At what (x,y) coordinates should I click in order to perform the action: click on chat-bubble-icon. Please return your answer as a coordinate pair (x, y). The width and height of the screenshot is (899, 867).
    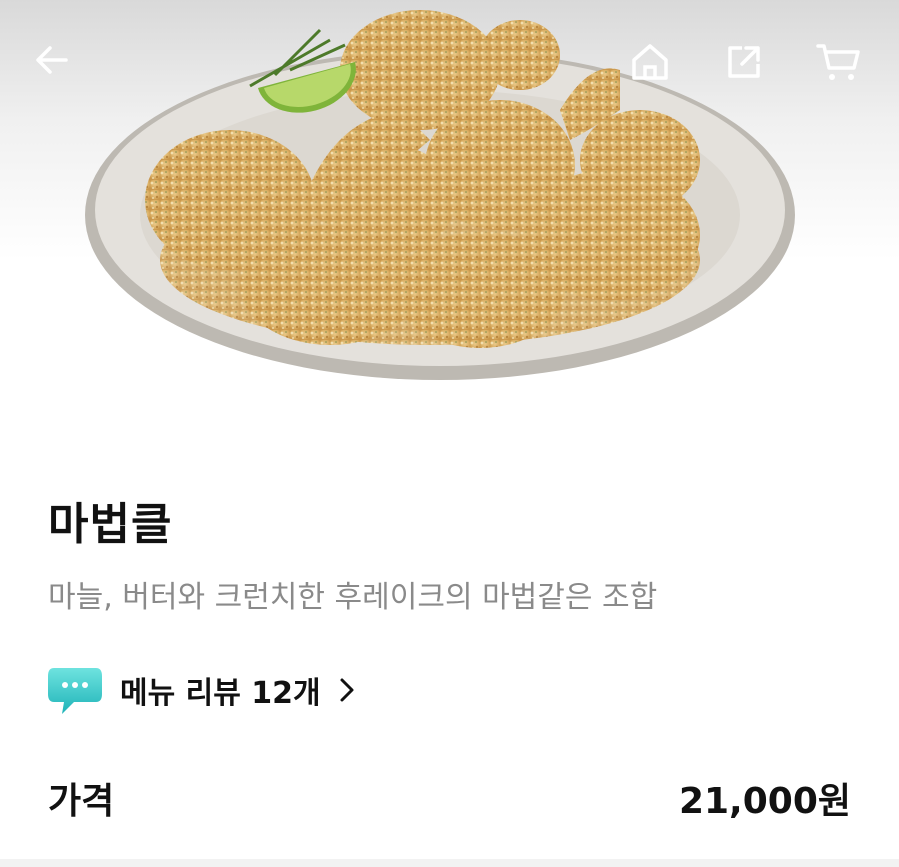
    Looking at the image, I should click on (75, 691).